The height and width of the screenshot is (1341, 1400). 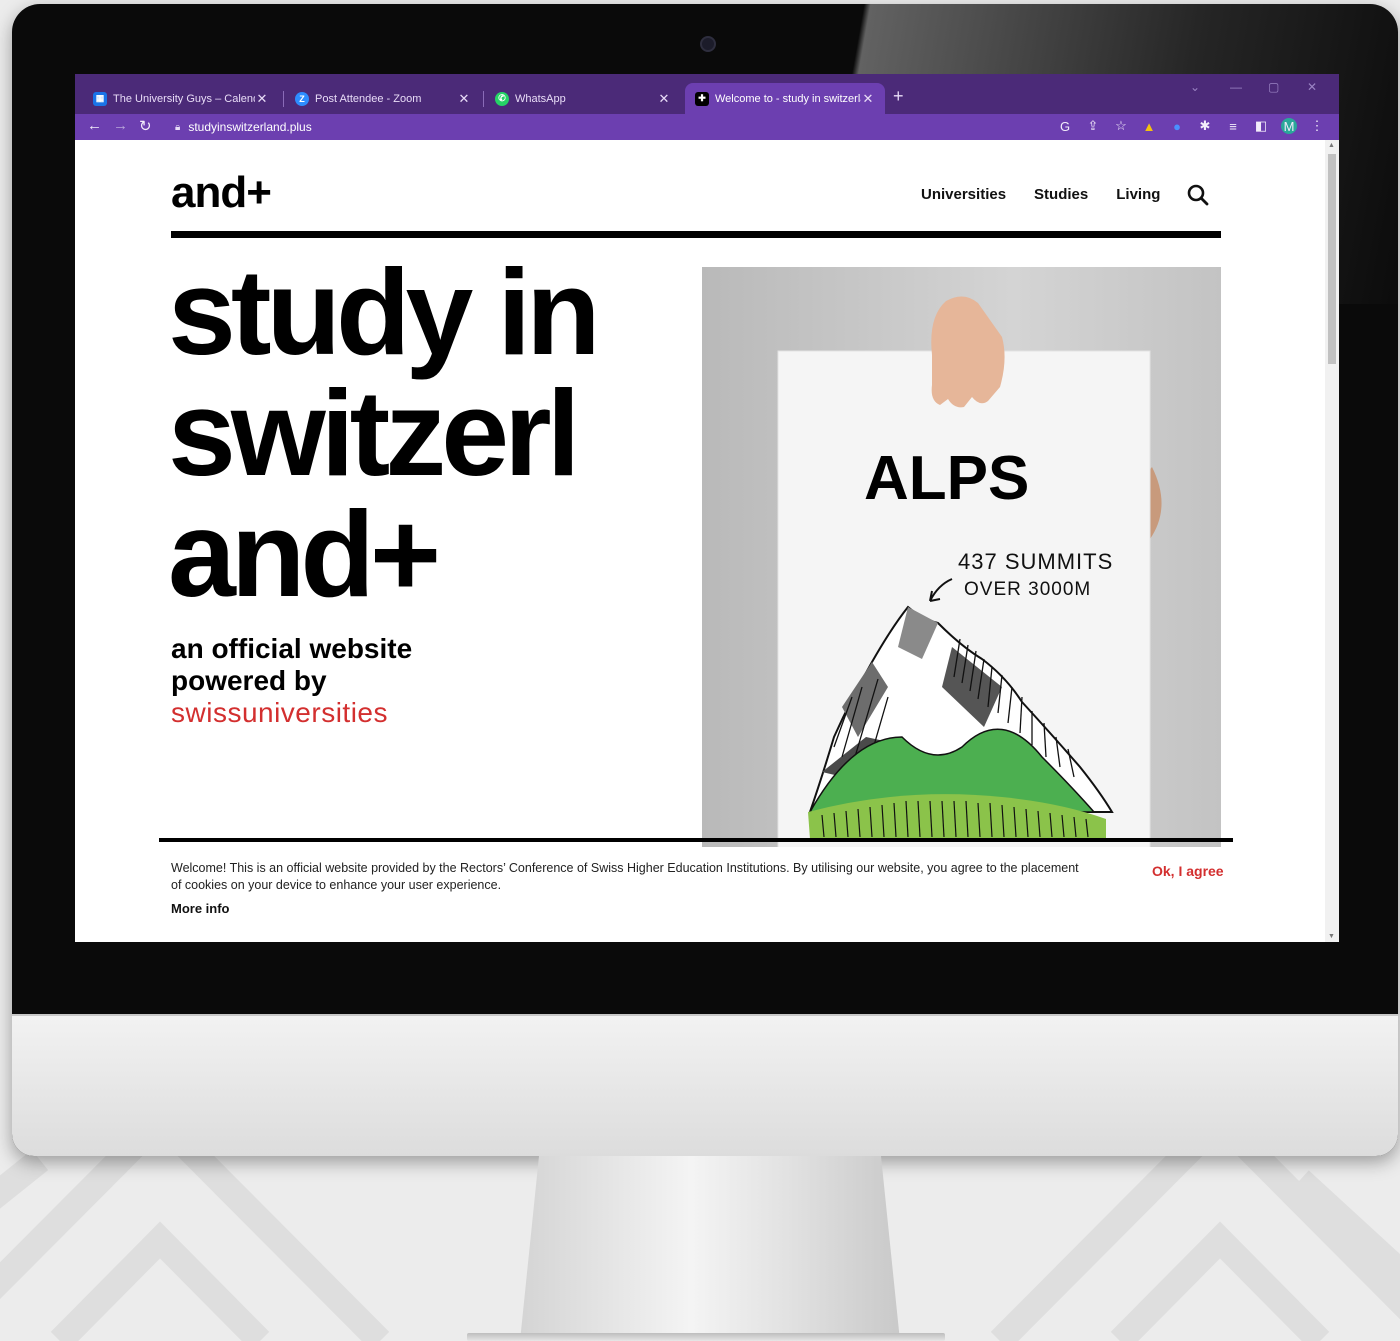 What do you see at coordinates (178, 127) in the screenshot?
I see `lock-icon: 🔒︎` at bounding box center [178, 127].